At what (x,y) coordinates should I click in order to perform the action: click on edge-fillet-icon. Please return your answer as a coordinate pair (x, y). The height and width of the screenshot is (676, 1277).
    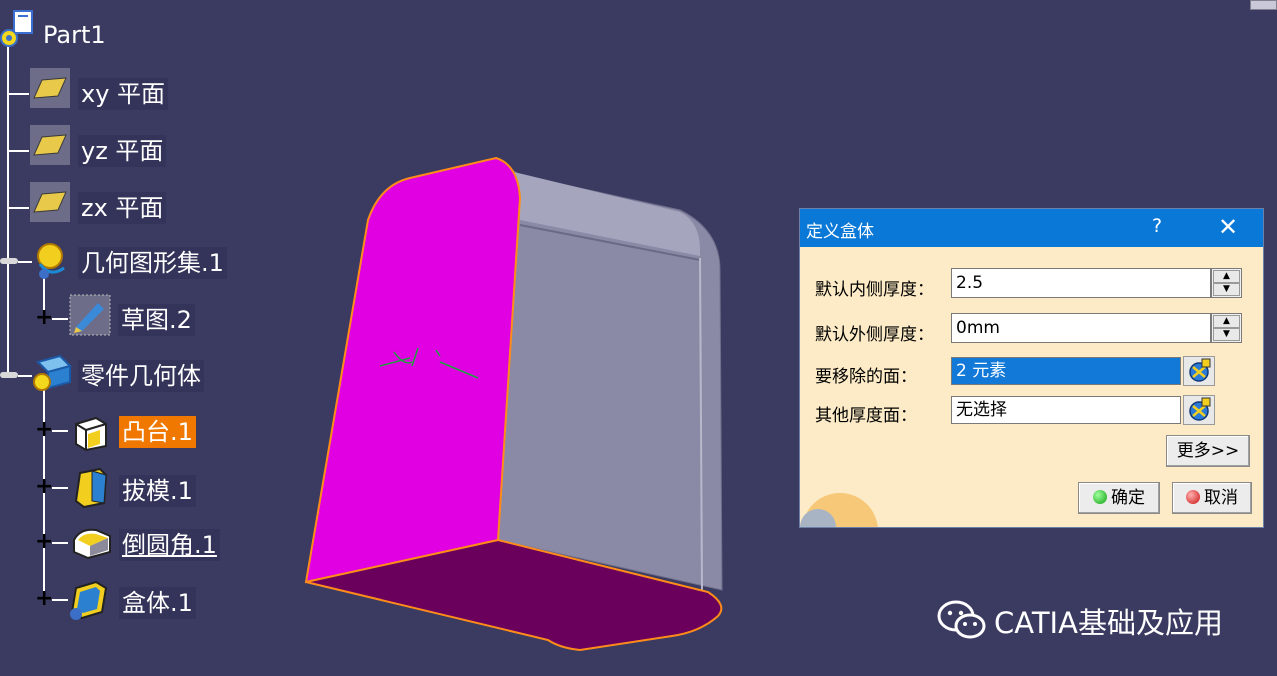
    Looking at the image, I should click on (92, 542).